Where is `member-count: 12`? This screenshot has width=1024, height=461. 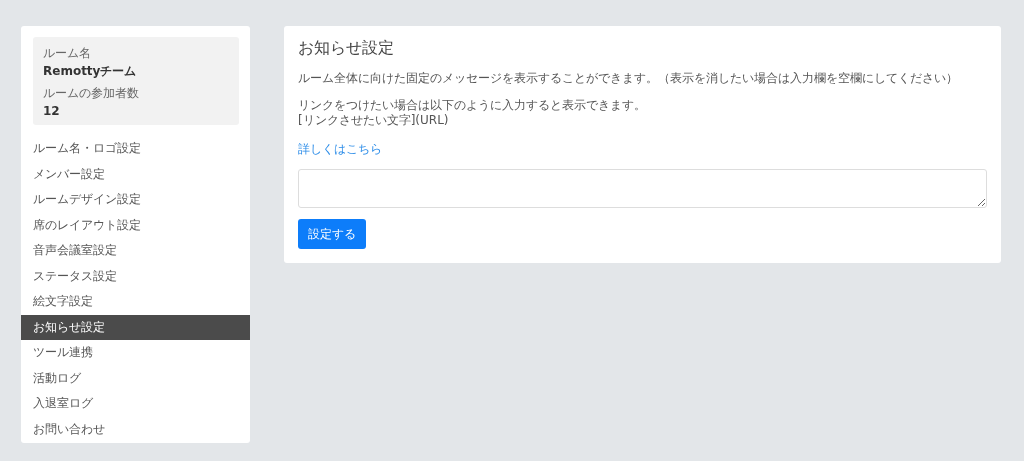 member-count: 12 is located at coordinates (52, 111).